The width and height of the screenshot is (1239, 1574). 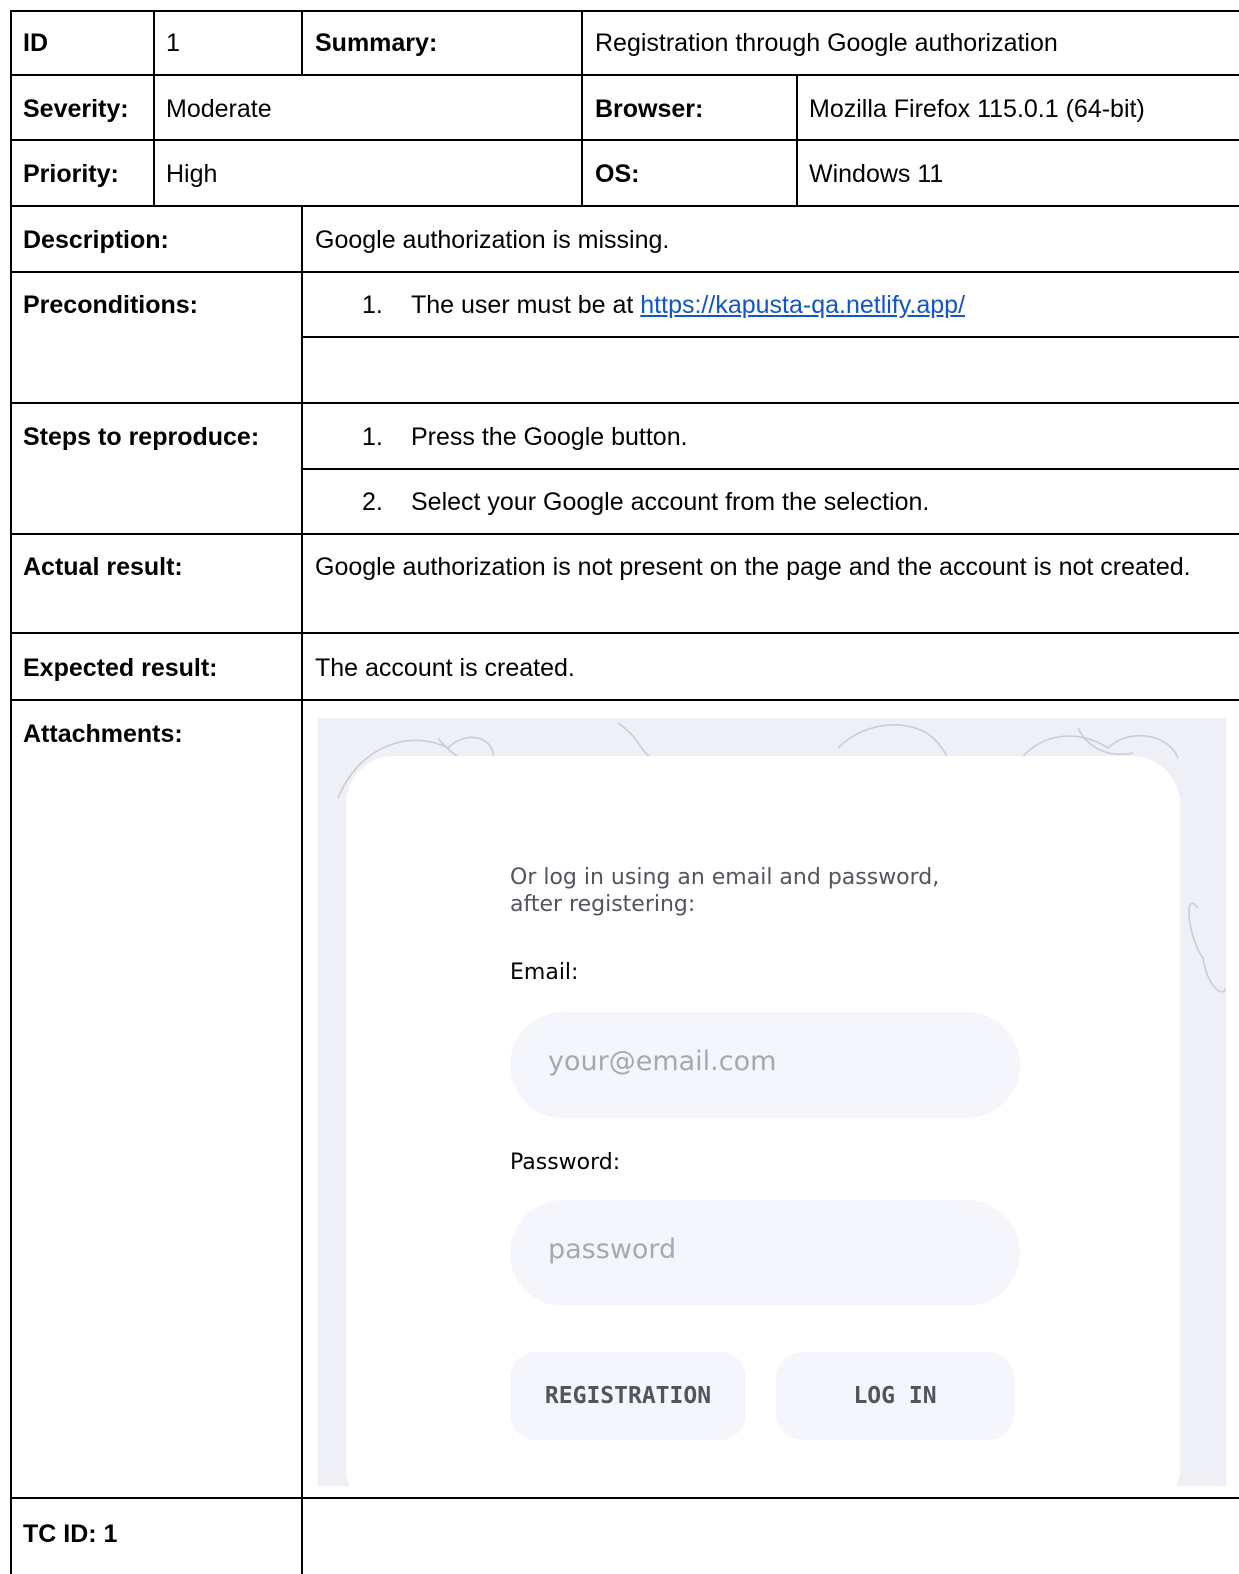 I want to click on precondition-link: https://kapusta-qa.netlify.app/, so click(x=802, y=305).